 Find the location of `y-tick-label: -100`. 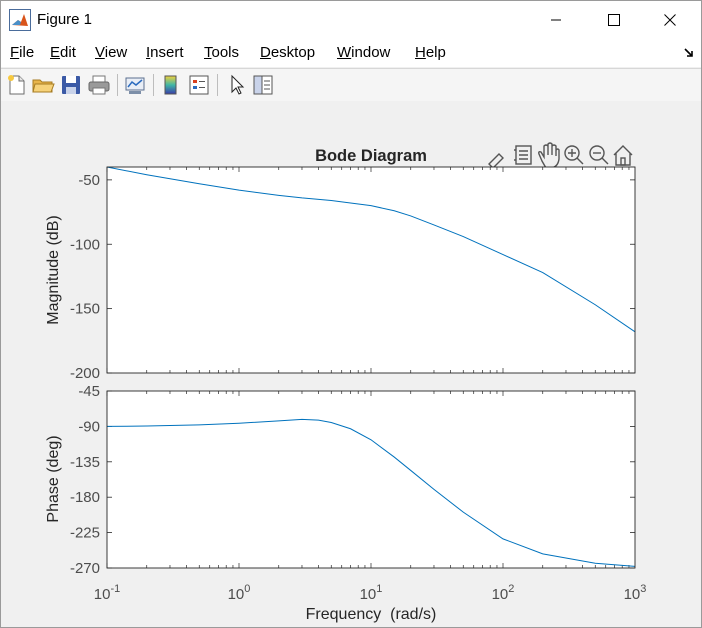

y-tick-label: -100 is located at coordinates (85, 244).